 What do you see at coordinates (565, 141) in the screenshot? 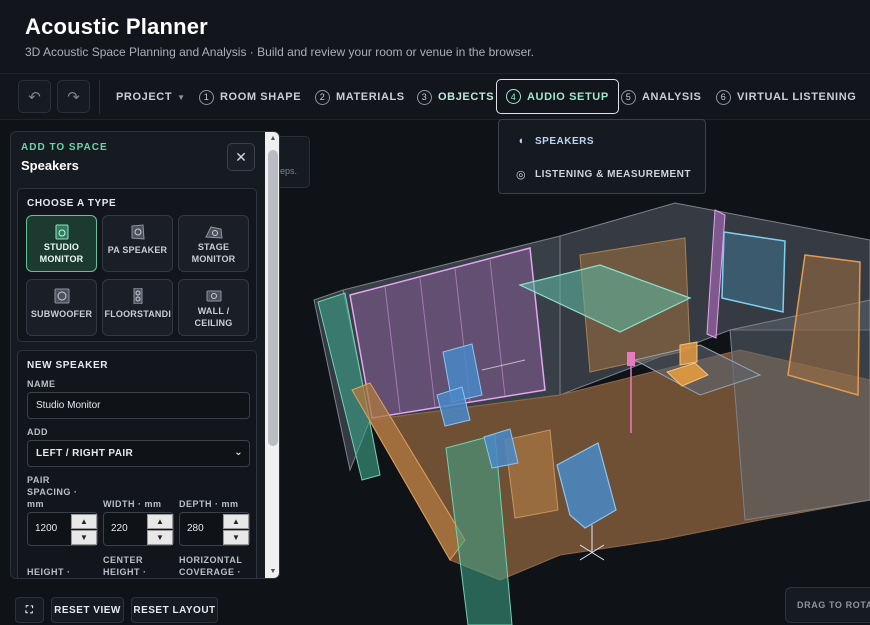
I see `menu-item-label: SPEAKERS` at bounding box center [565, 141].